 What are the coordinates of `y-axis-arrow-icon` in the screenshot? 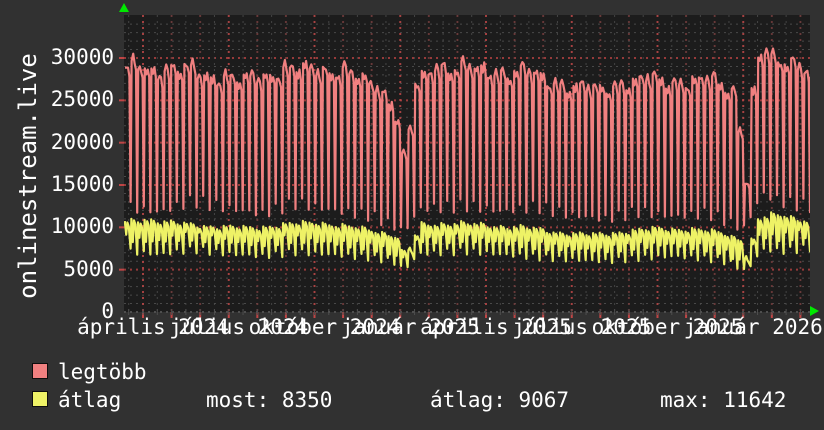 It's located at (124, 7).